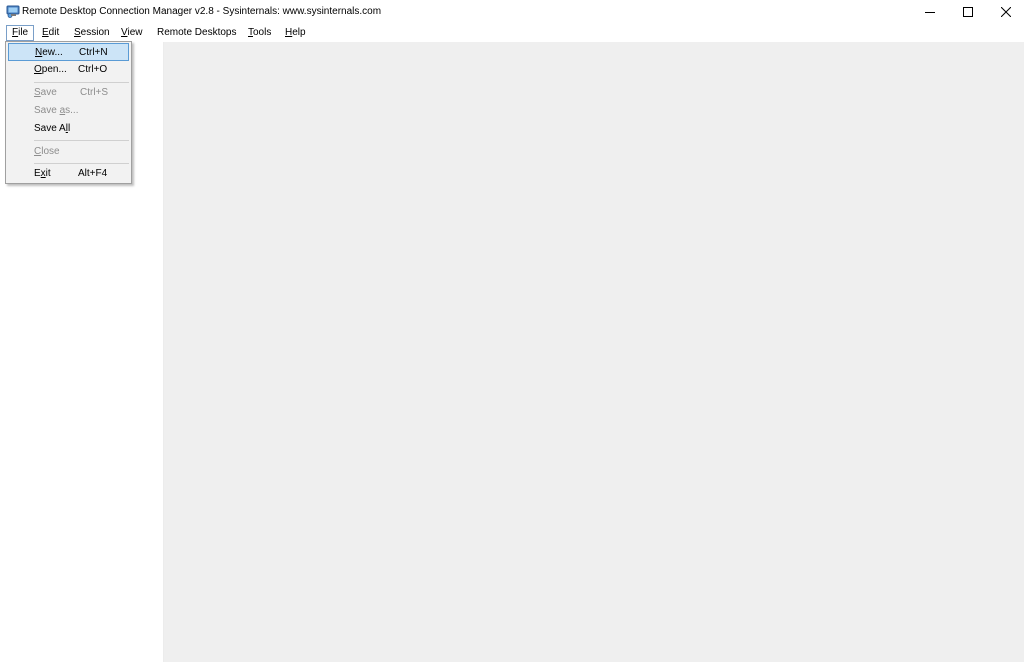  I want to click on menu-view: View, so click(132, 33).